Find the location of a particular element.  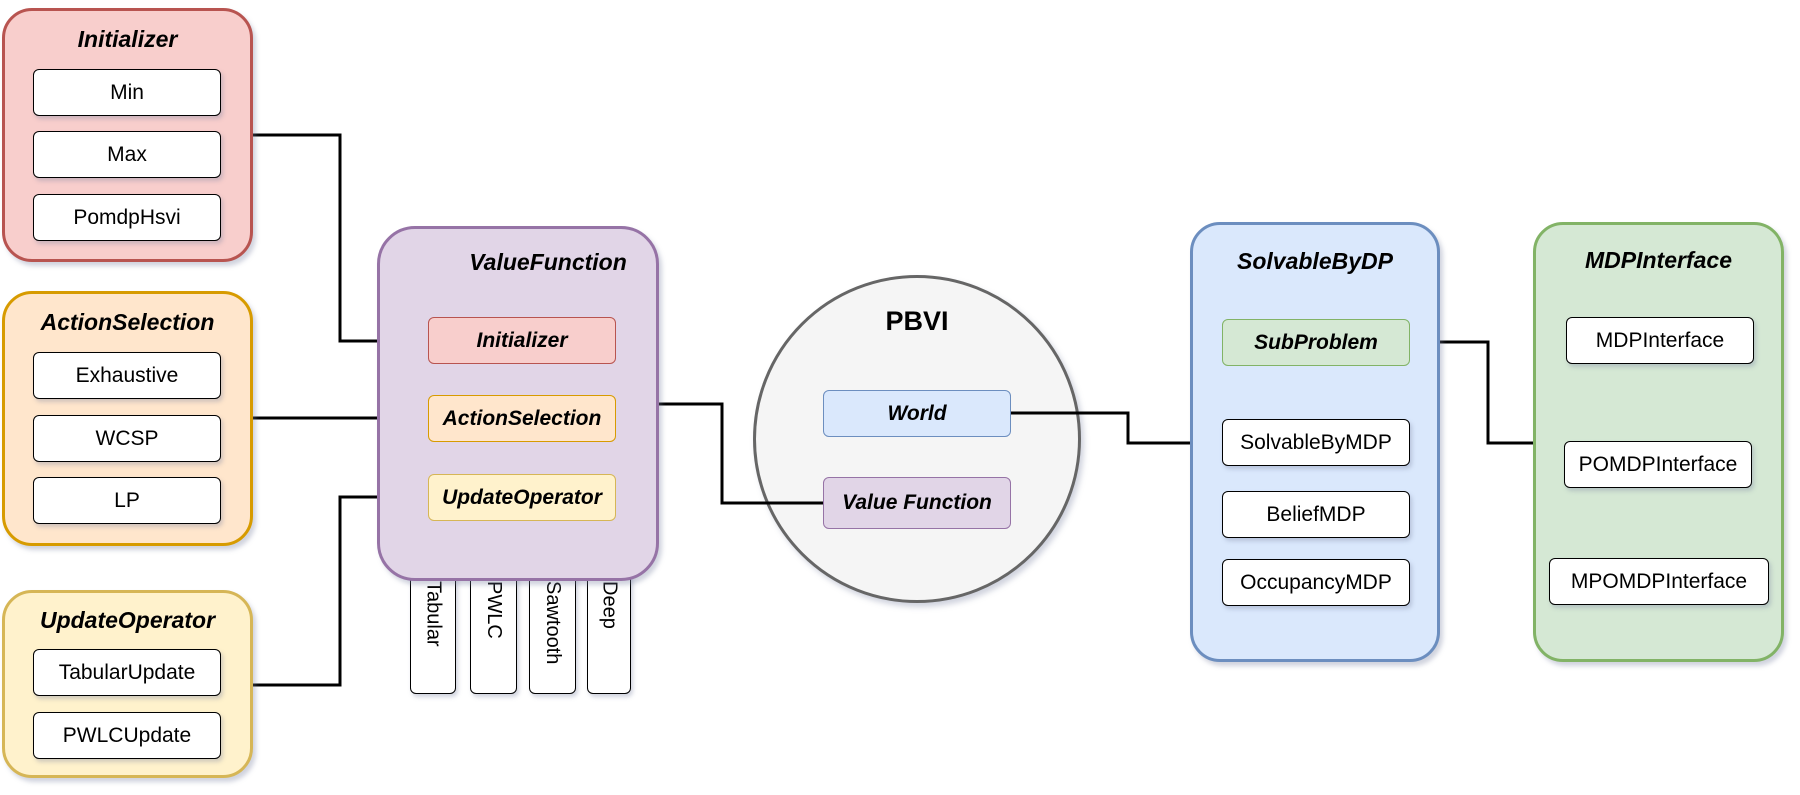

update-operator-item-tabularupdate: TabularUpdate is located at coordinates (127, 672).